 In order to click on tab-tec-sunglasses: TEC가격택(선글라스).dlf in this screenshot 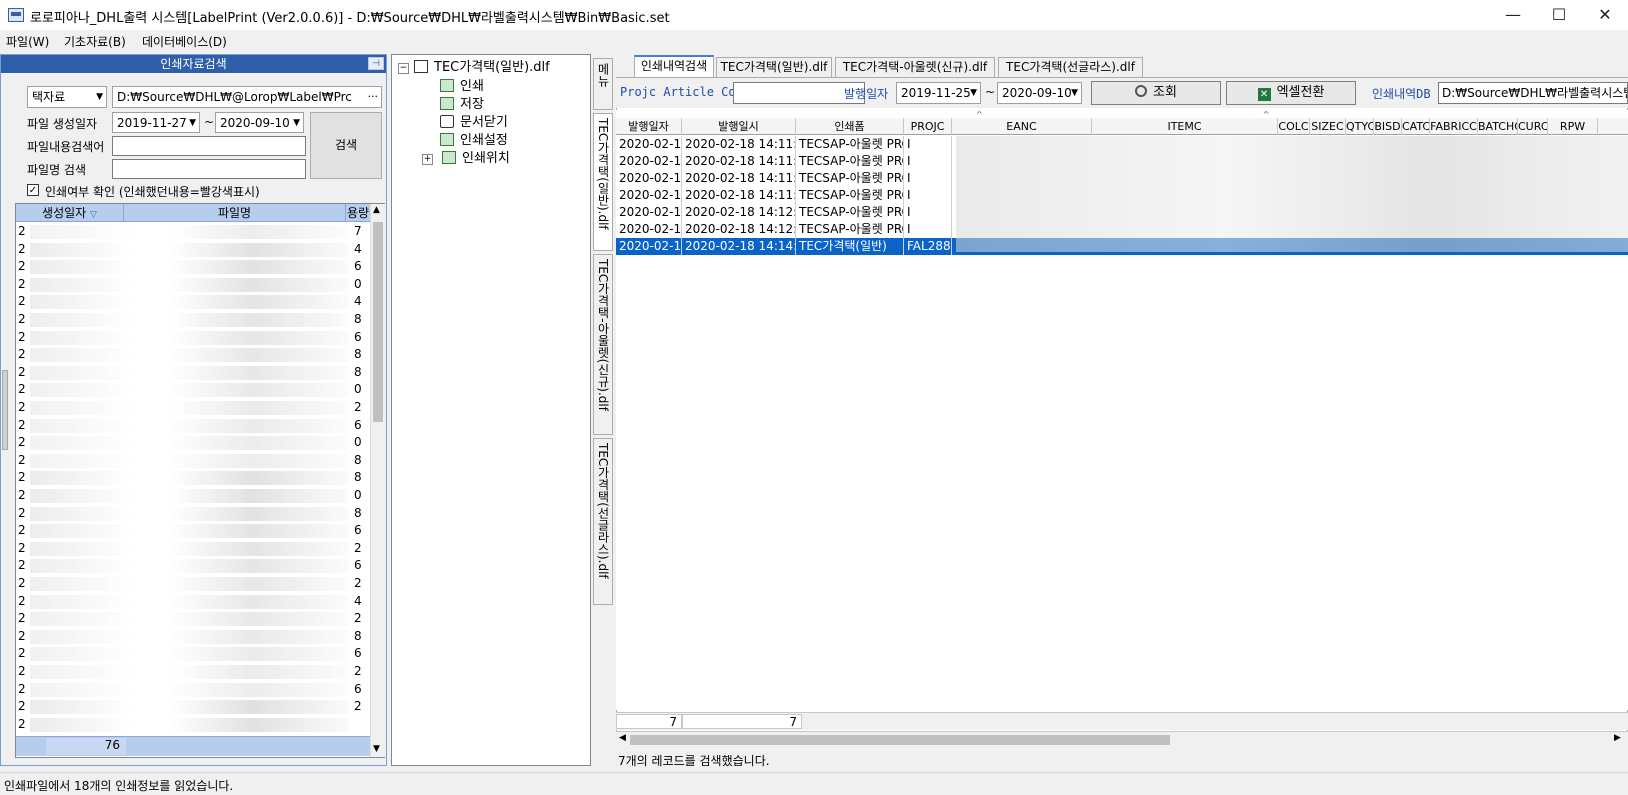, I will do `click(1070, 67)`.